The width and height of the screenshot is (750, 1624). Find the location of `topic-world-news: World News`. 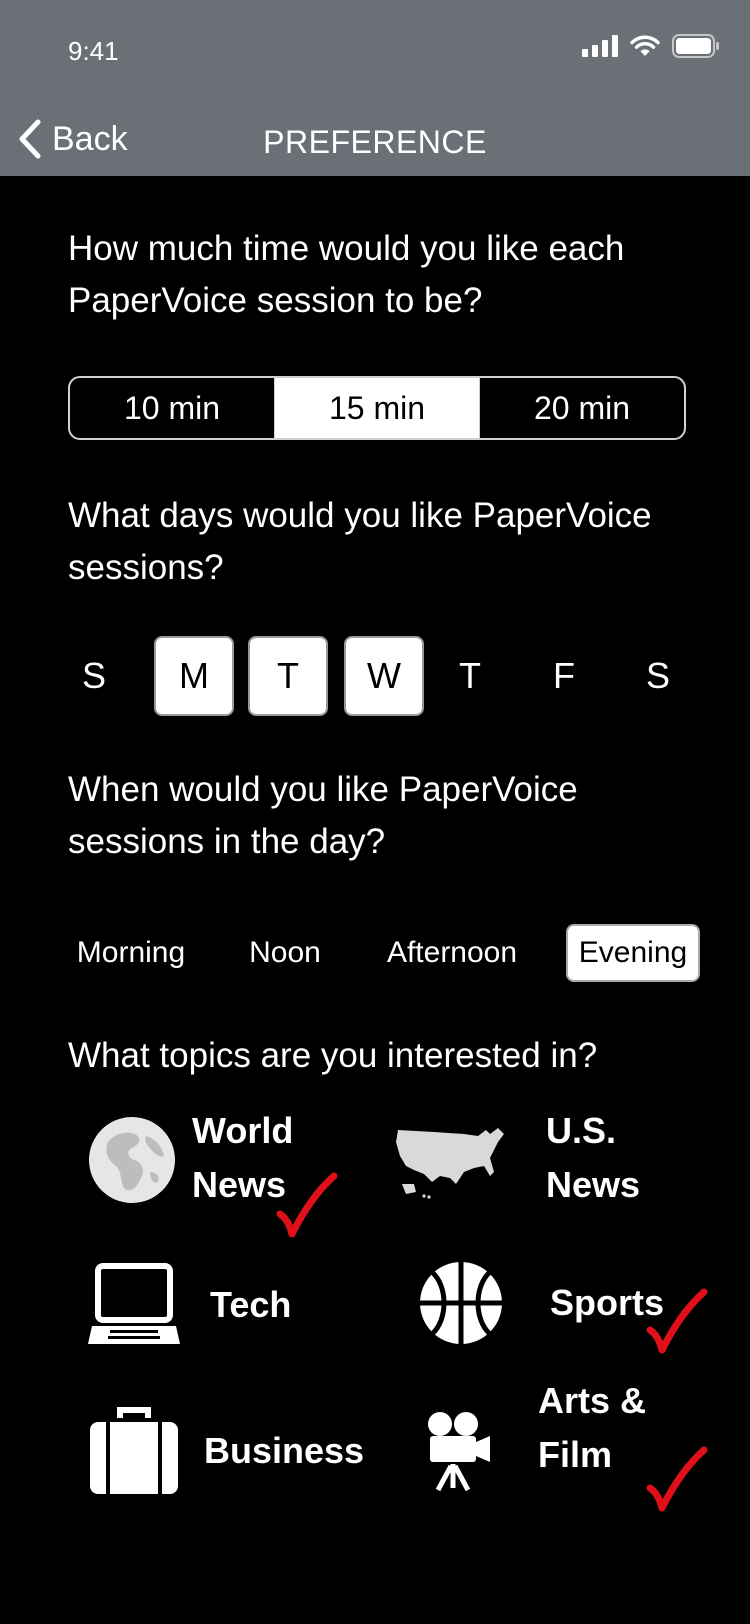

topic-world-news: World News is located at coordinates (220, 1169).